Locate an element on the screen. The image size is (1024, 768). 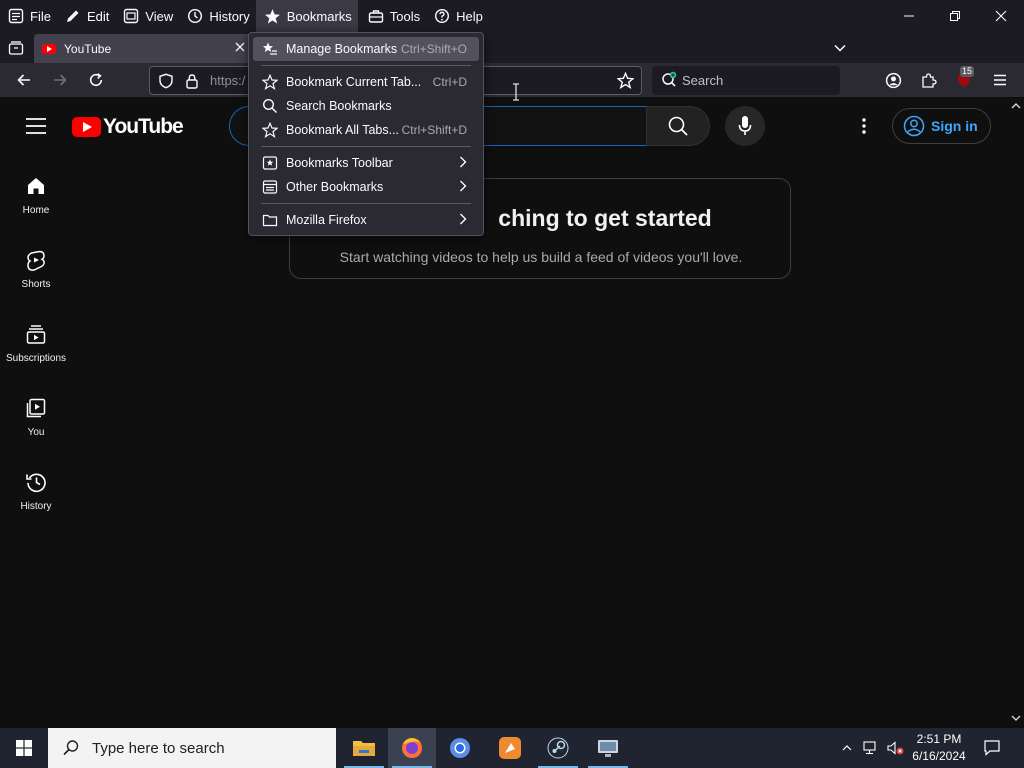
menu-bookmarks-label: Bookmarks is located at coordinates (319, 16).